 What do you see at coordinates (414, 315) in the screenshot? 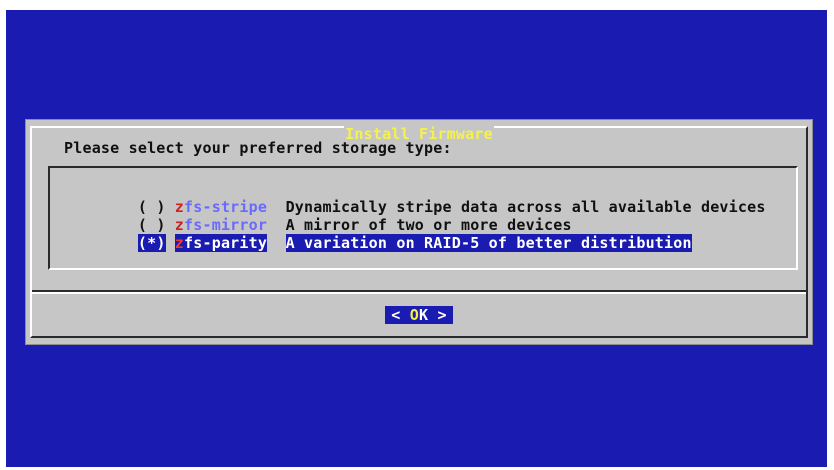
I see `ok-hotkey: O` at bounding box center [414, 315].